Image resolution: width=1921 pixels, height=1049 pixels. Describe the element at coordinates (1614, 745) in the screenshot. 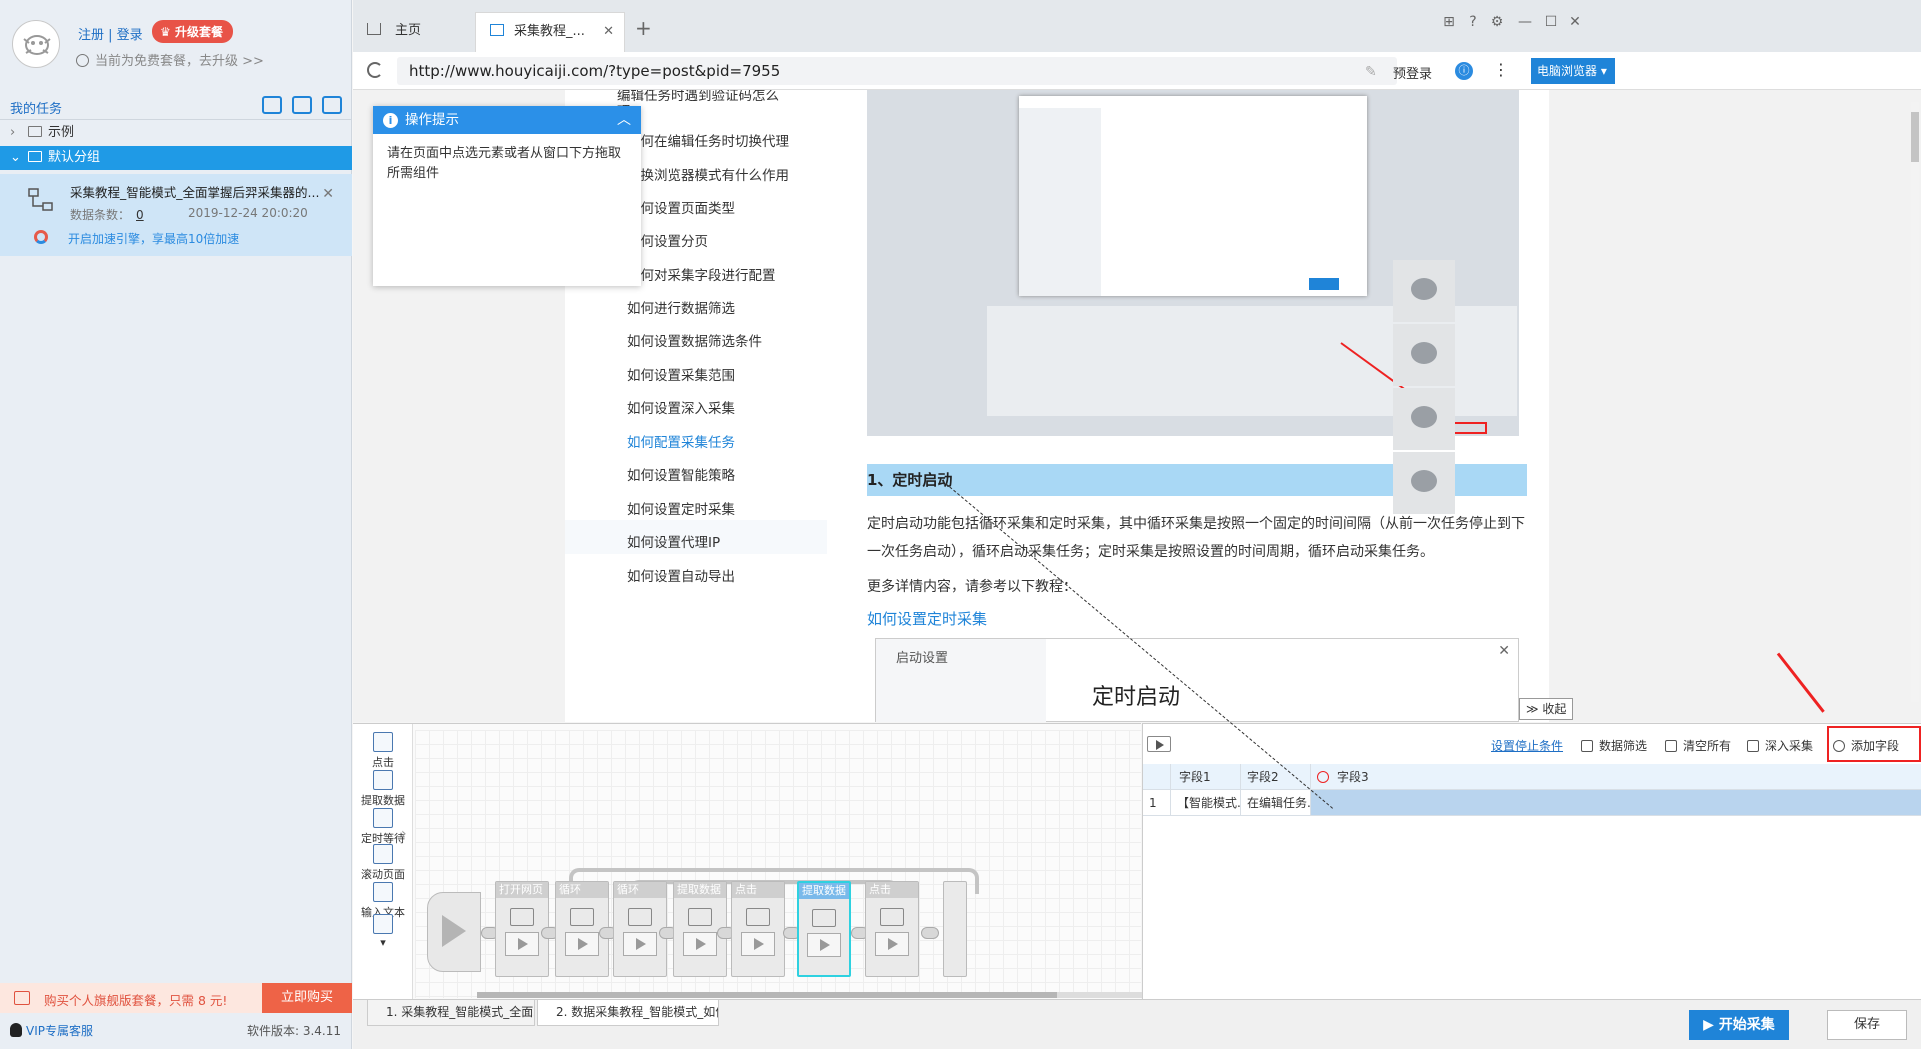

I see `filter-button: 数据筛选` at that location.